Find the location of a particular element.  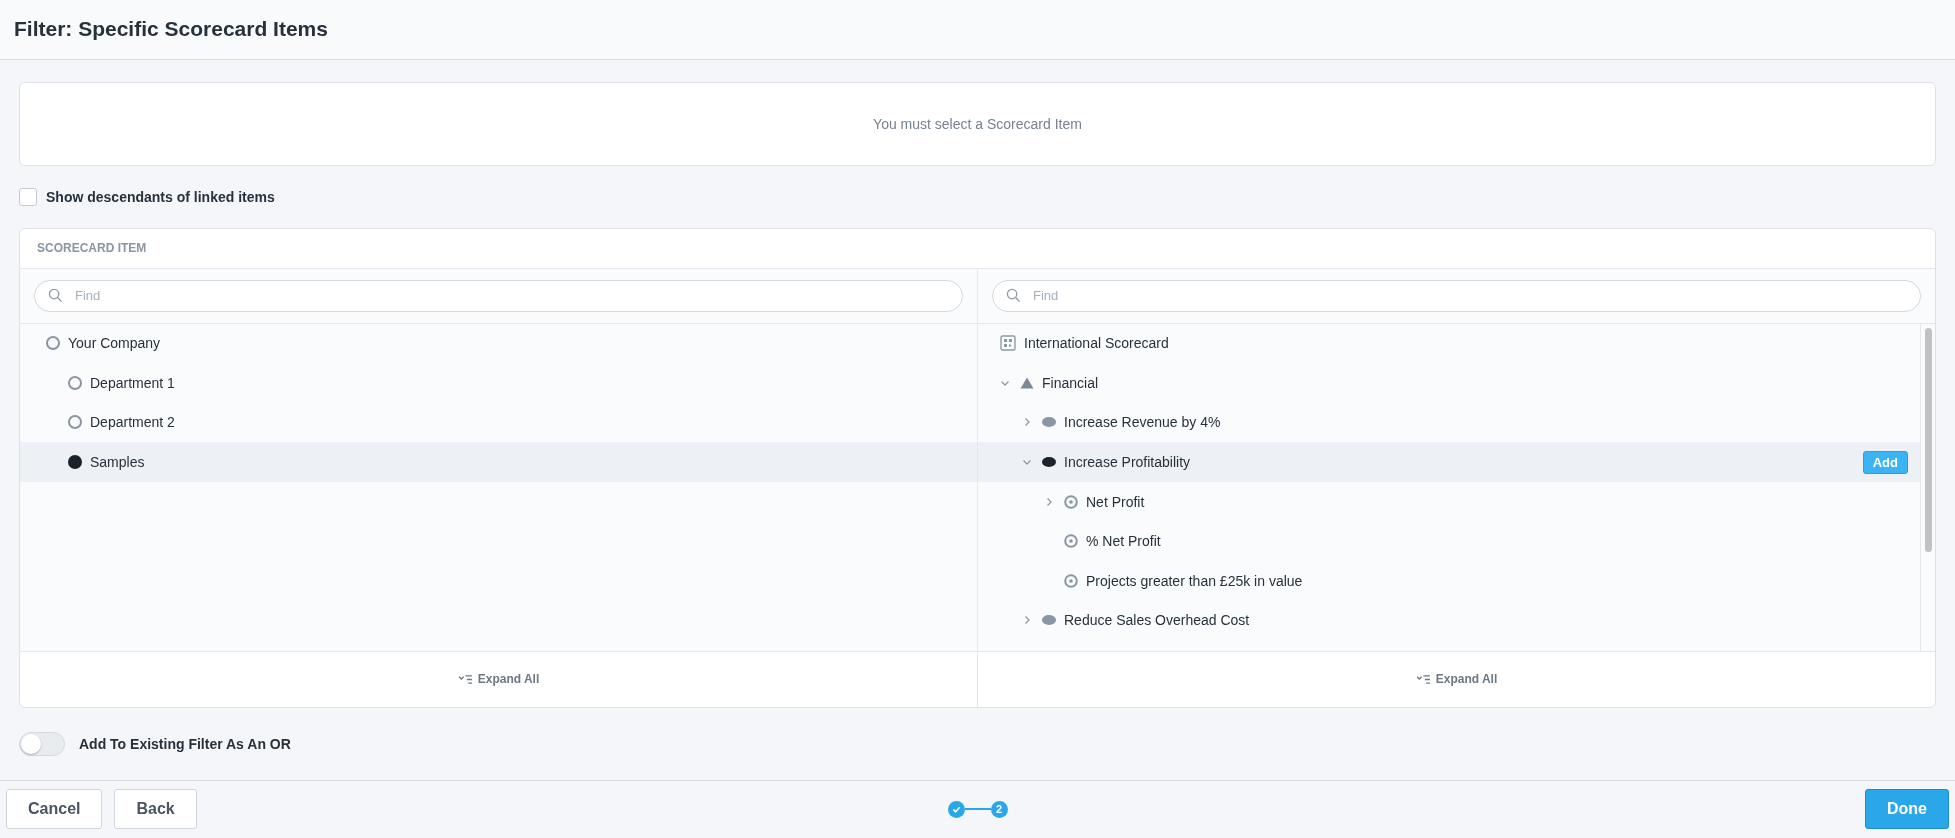

message-text: You must select a Scorecard Item is located at coordinates (977, 123).